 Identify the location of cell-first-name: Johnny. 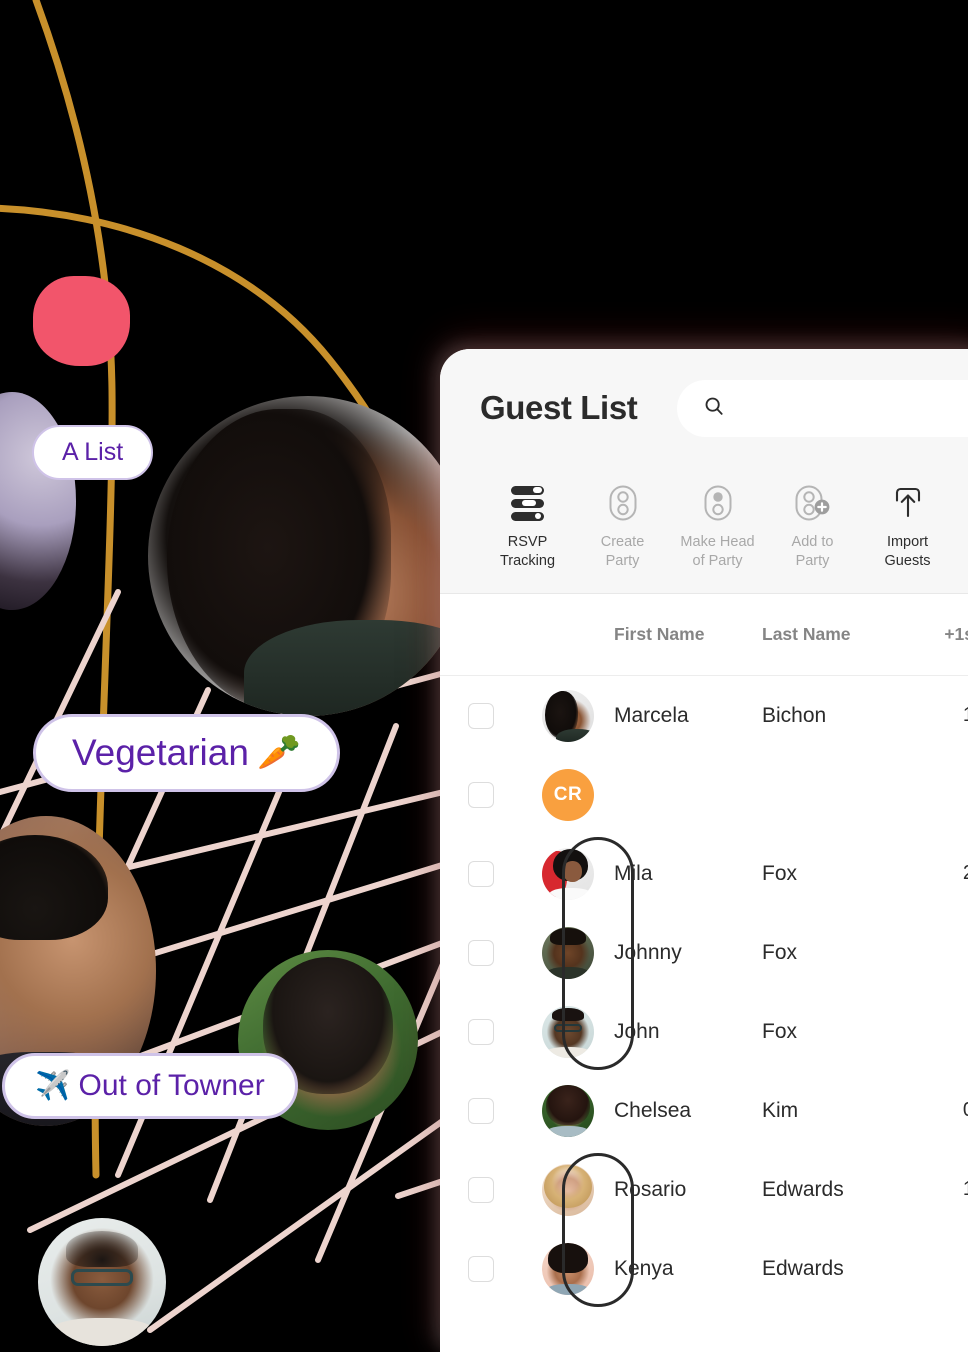
(648, 952).